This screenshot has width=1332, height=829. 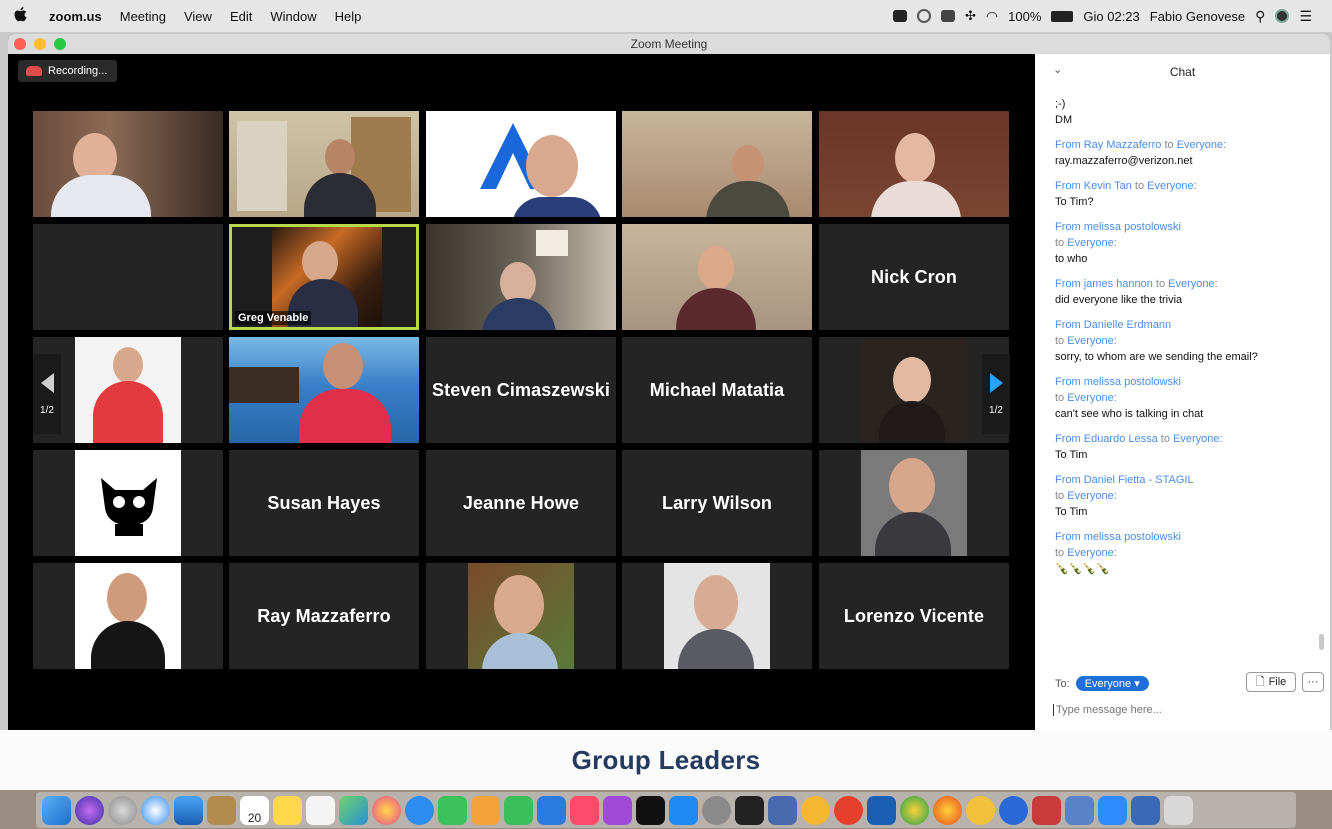 What do you see at coordinates (1118, 284) in the screenshot?
I see `sender-name: james hannon` at bounding box center [1118, 284].